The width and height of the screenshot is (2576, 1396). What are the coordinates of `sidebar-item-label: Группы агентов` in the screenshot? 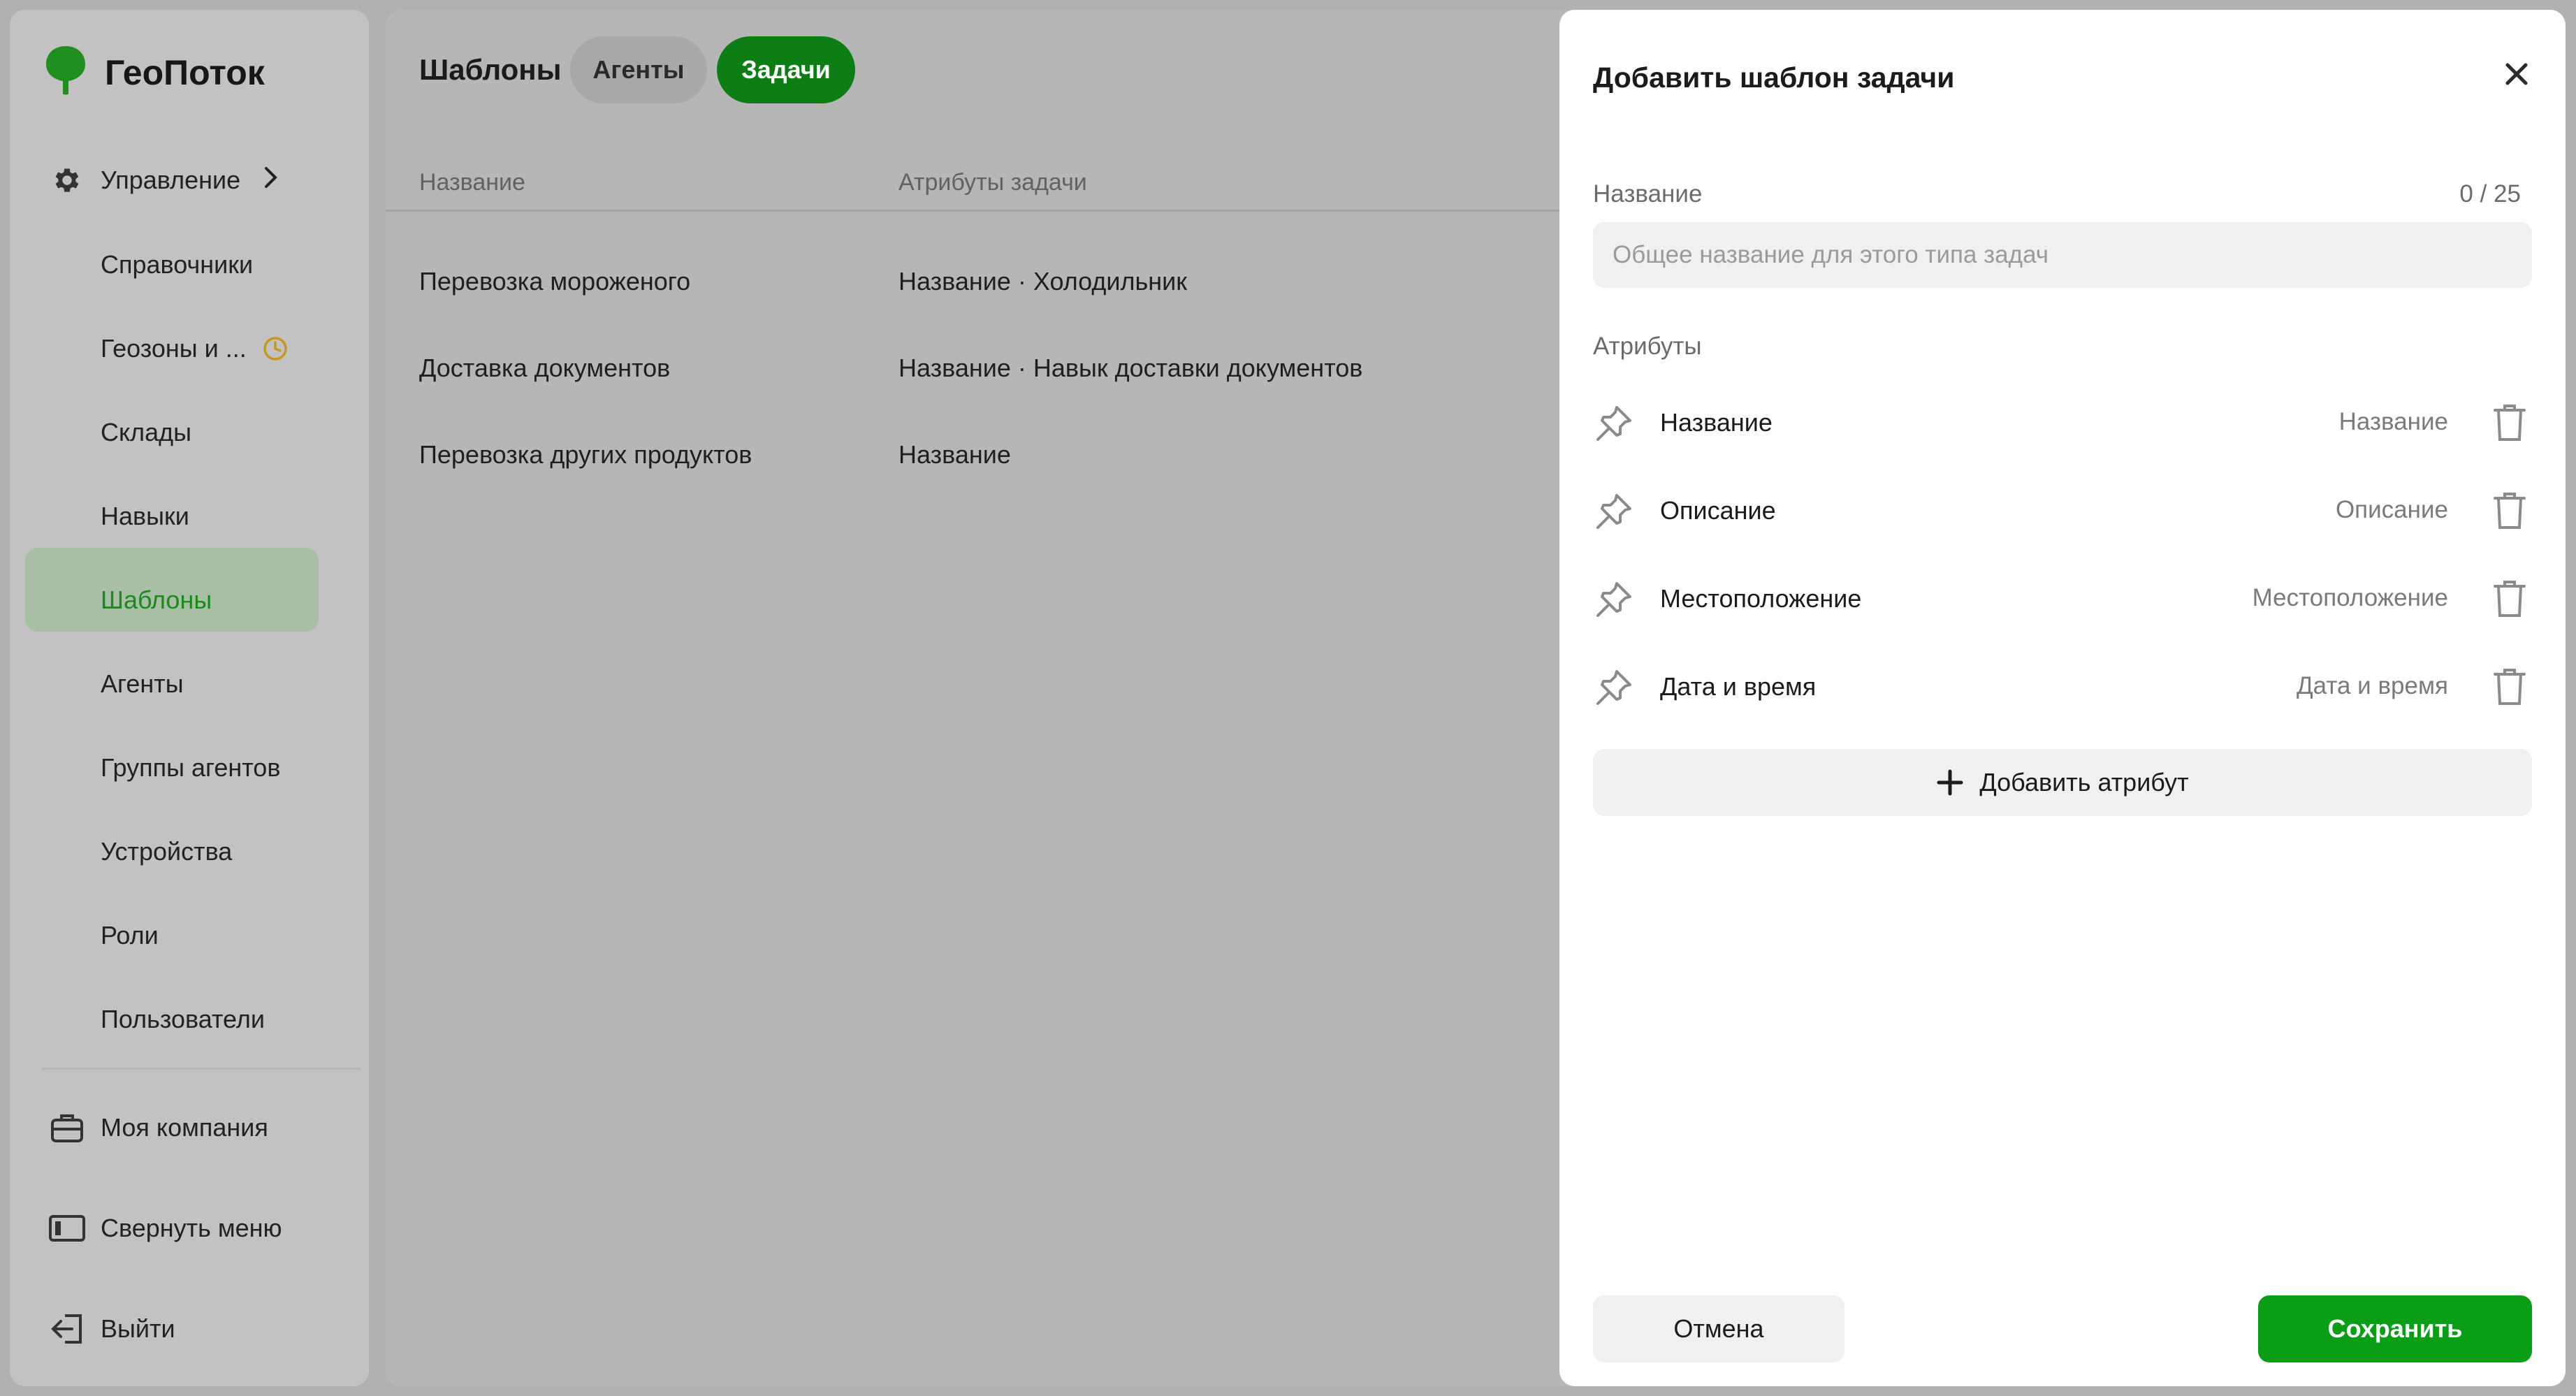 It's located at (191, 767).